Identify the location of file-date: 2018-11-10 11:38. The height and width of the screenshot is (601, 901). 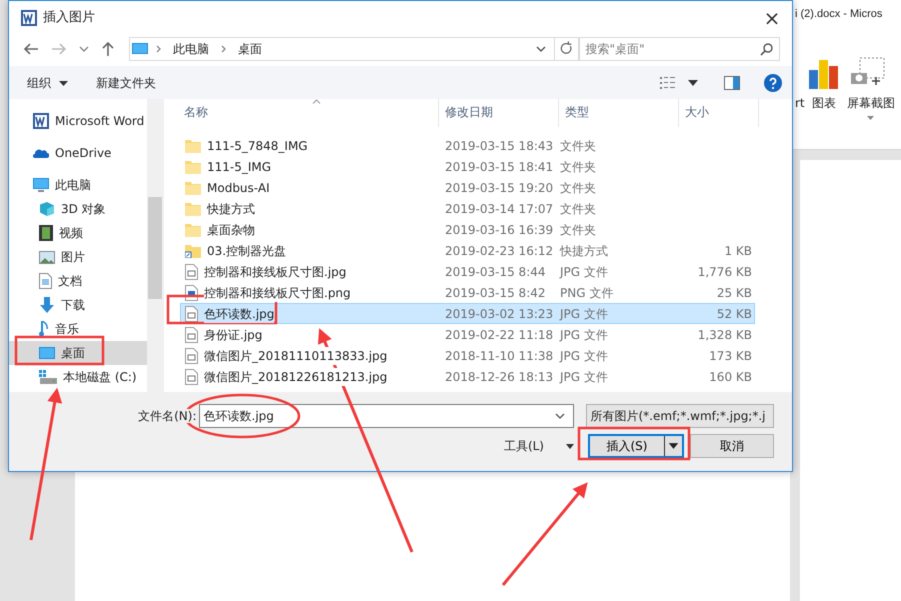
(499, 356).